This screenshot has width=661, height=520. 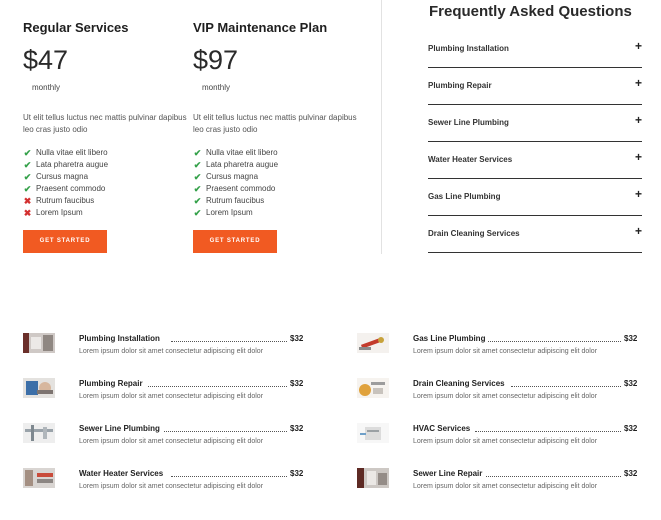 What do you see at coordinates (468, 122) in the screenshot?
I see `faq-question: Sewer Line Plumbing` at bounding box center [468, 122].